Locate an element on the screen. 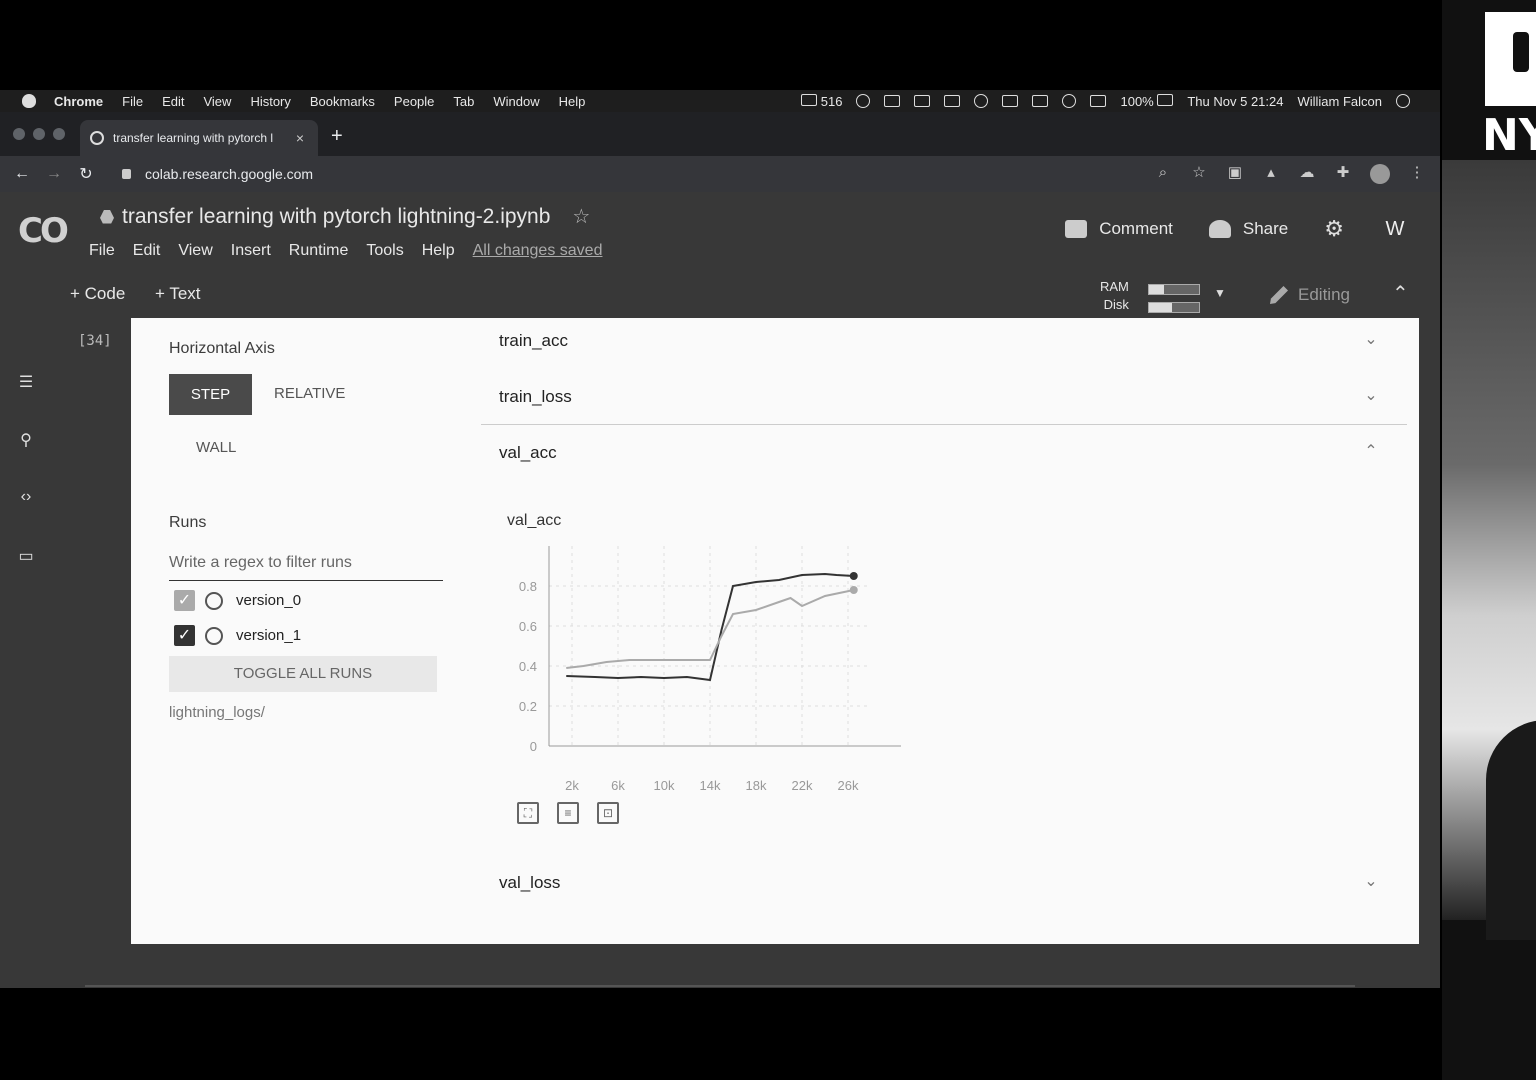 This screenshot has height=1080, width=1536. bookmark-star-icon: ☆ is located at coordinates (1199, 173).